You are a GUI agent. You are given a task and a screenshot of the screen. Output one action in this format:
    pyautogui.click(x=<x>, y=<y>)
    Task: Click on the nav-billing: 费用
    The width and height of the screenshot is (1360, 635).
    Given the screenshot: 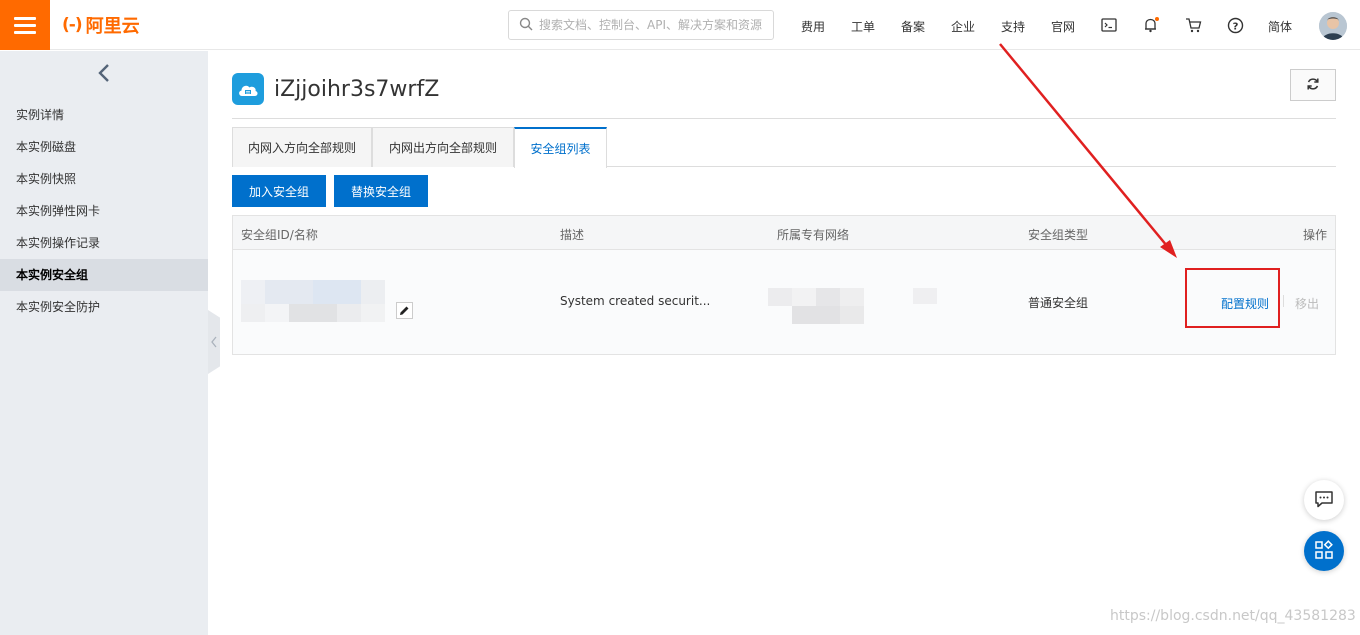 What is the action you would take?
    pyautogui.click(x=813, y=26)
    